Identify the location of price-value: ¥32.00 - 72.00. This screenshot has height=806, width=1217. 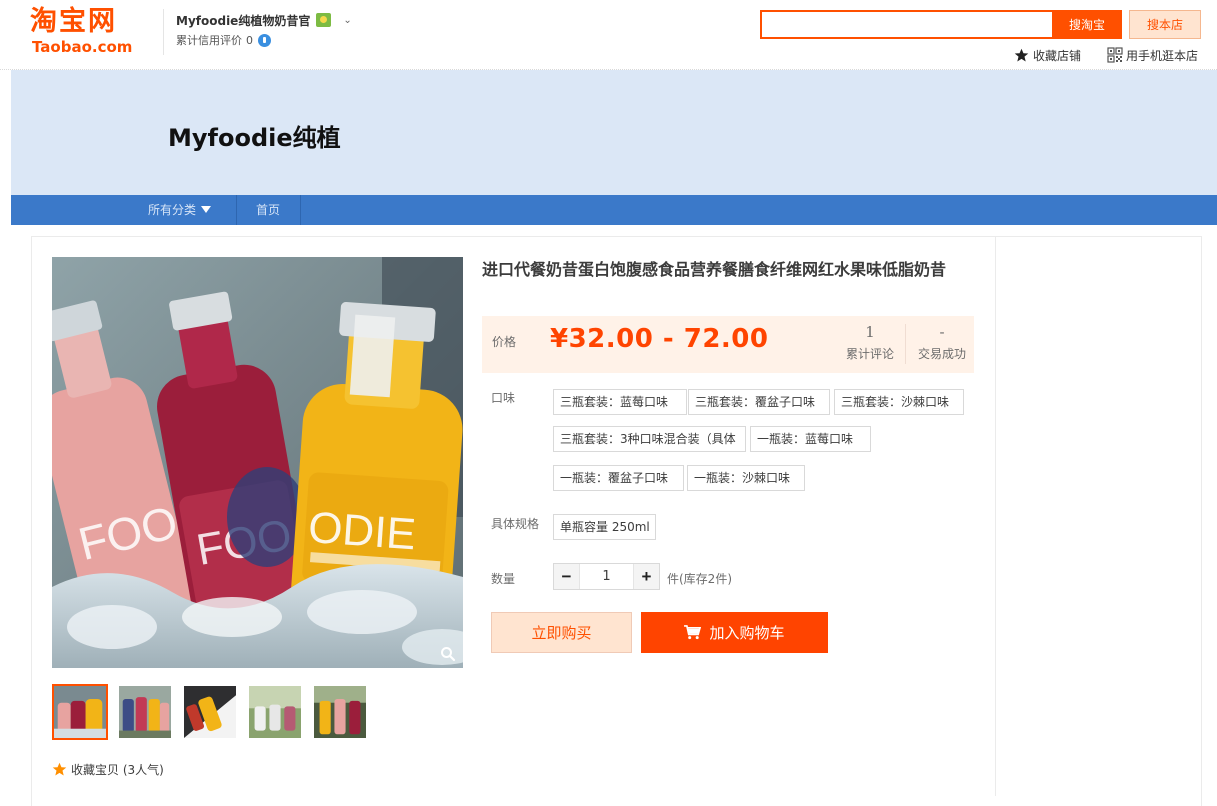
(659, 339).